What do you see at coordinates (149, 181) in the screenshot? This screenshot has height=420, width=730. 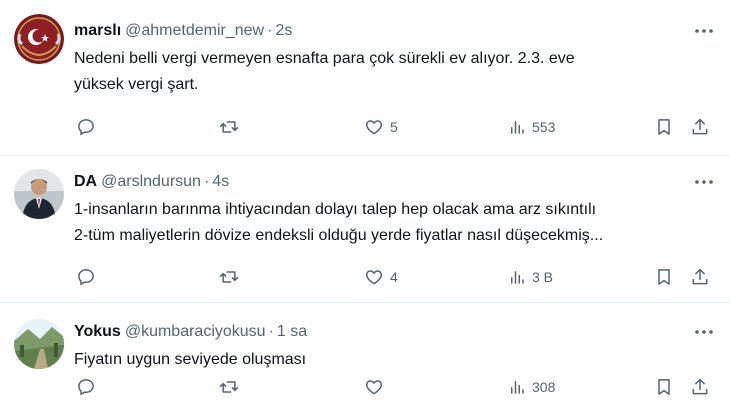 I see `user-handle: @arslndursun` at bounding box center [149, 181].